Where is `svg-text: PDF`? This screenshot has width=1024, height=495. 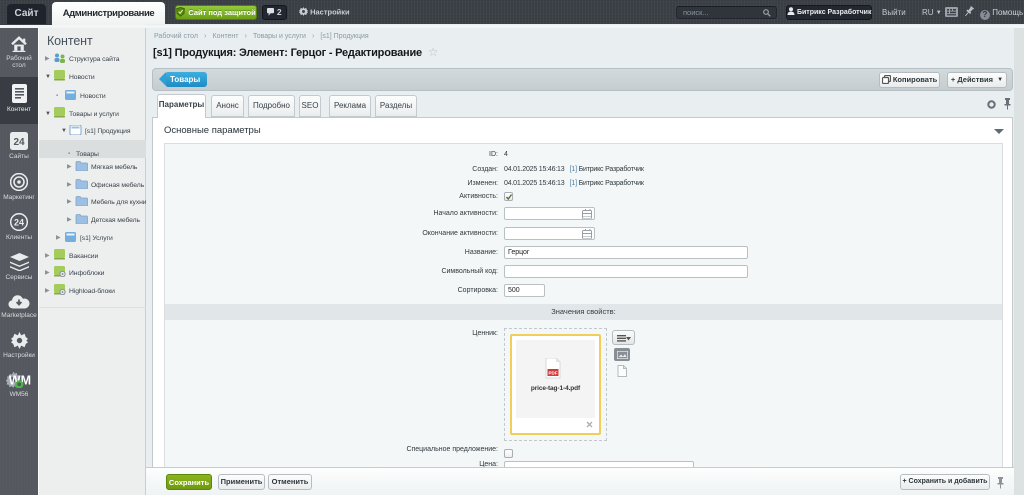 svg-text: PDF is located at coordinates (553, 372).